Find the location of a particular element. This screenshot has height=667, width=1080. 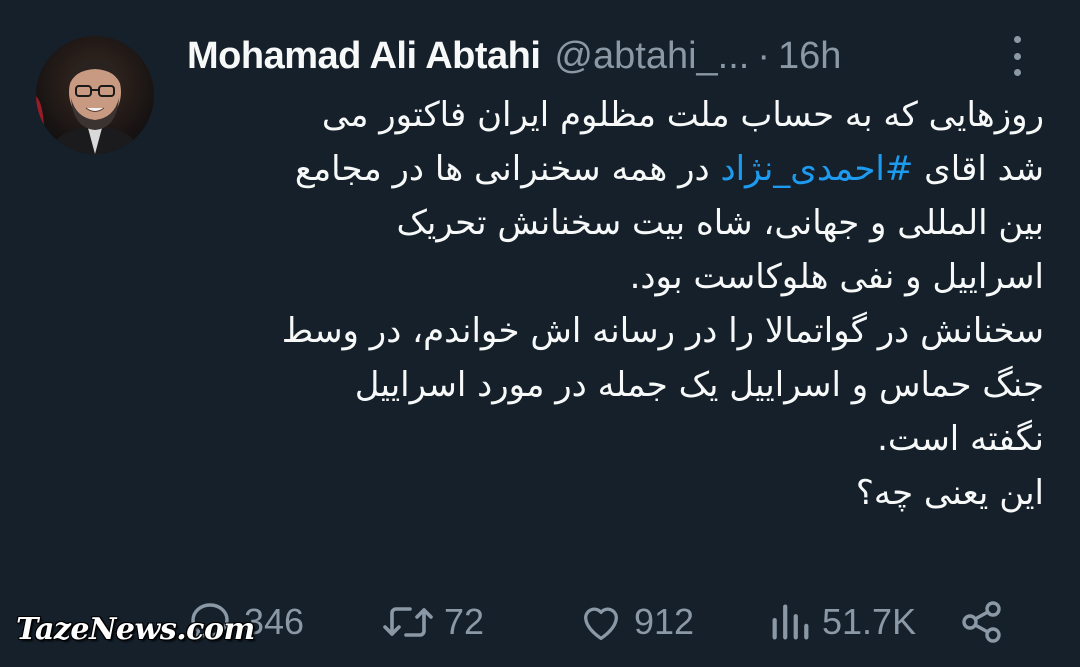

like-count: 912 is located at coordinates (664, 621).